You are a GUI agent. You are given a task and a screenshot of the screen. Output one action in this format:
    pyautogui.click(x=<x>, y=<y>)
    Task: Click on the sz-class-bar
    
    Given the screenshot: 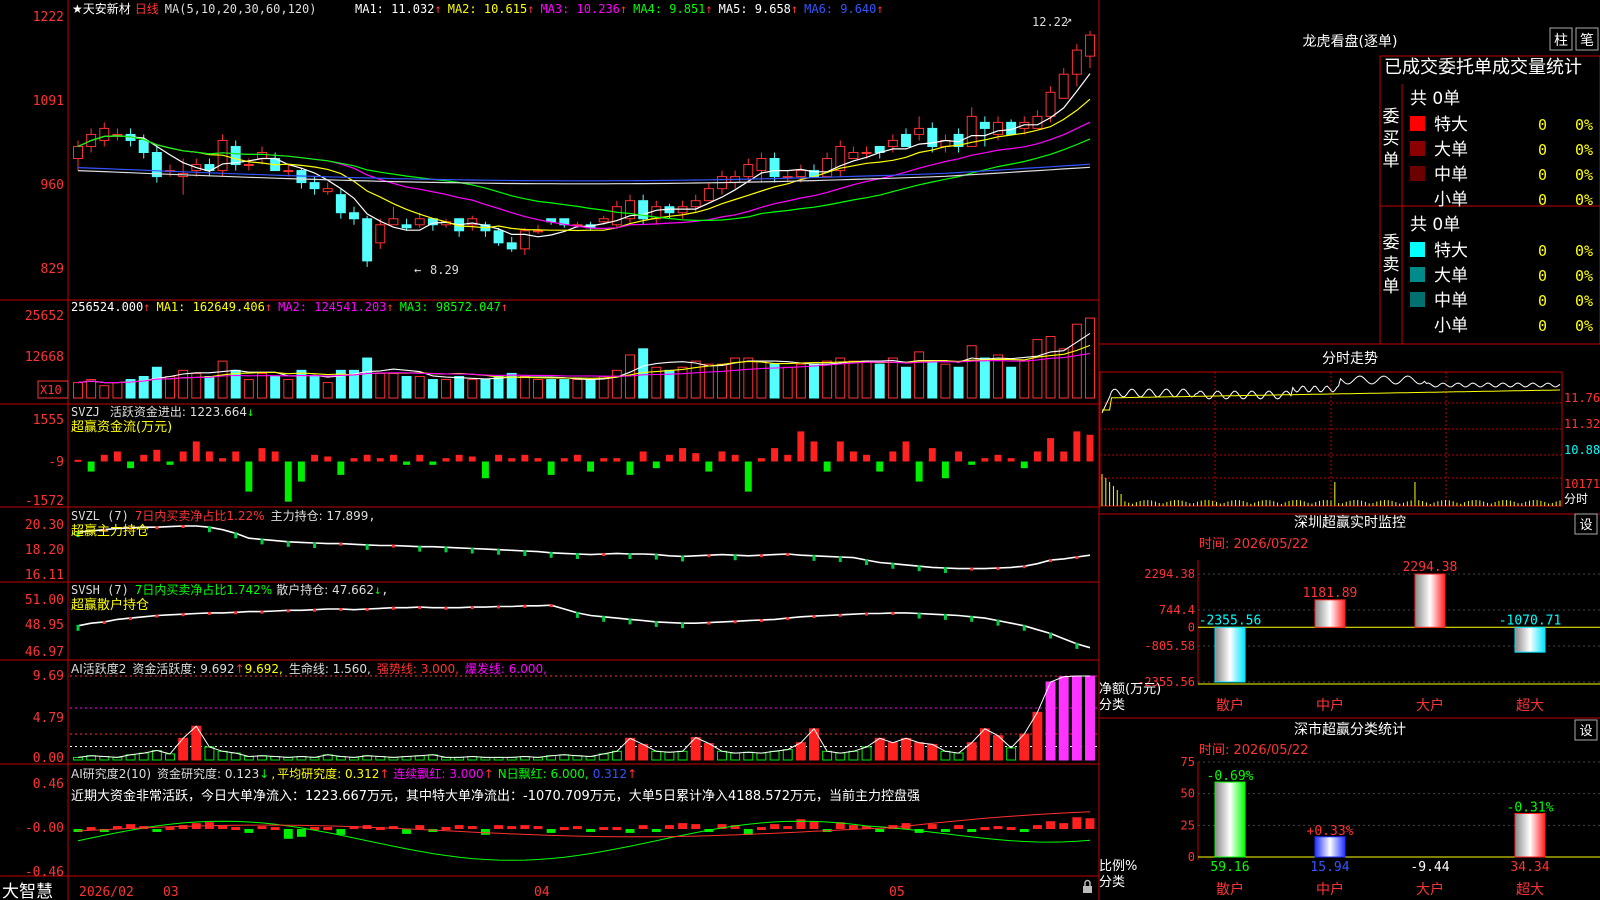 What is the action you would take?
    pyautogui.click(x=1530, y=835)
    